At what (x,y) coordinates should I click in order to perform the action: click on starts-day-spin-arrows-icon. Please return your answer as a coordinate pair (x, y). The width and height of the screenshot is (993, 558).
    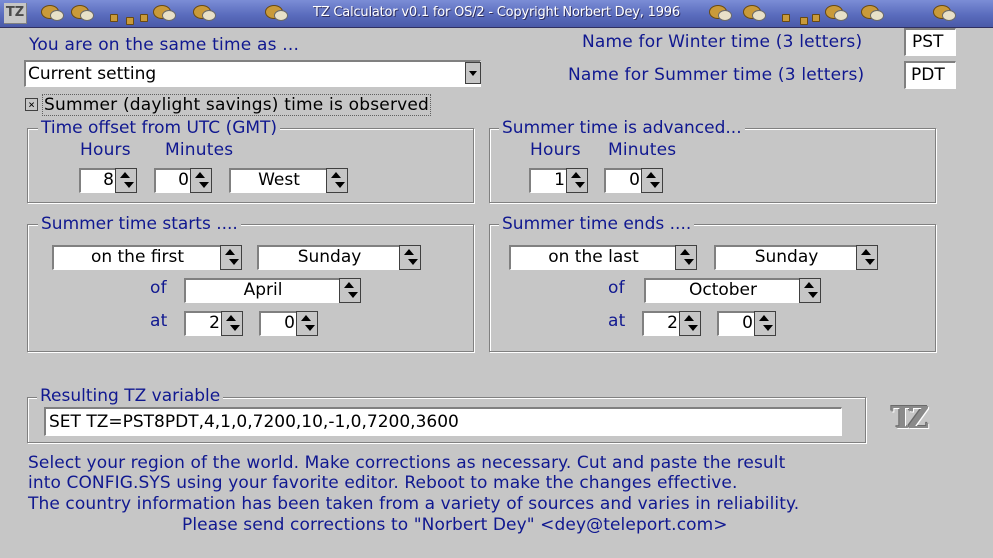
    Looking at the image, I should click on (410, 257).